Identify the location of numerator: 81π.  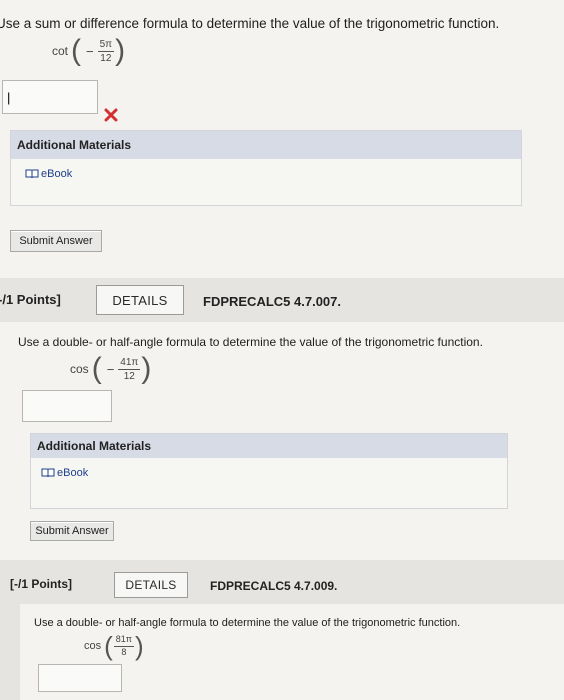
(124, 640).